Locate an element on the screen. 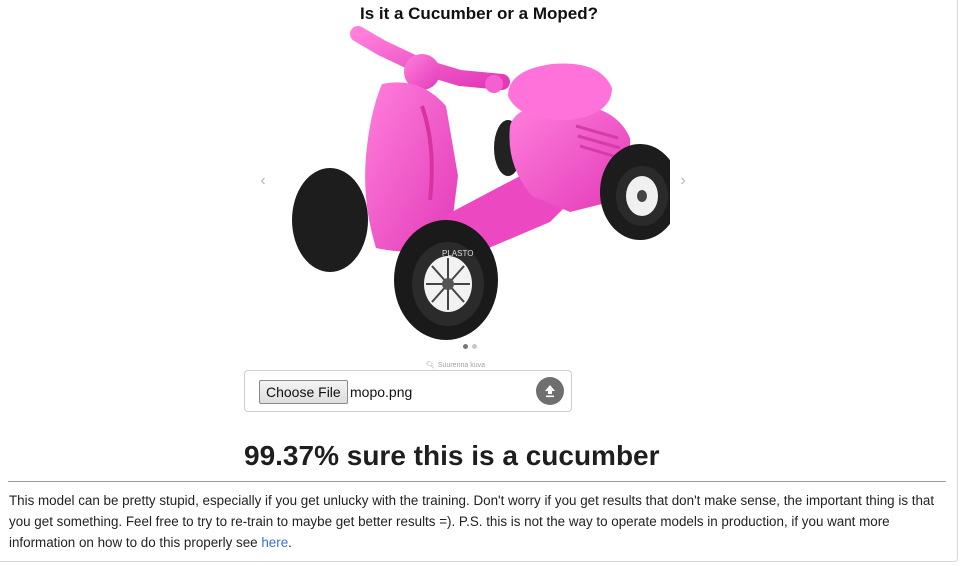 The image size is (972, 566). caption-text: Suurenna kuva is located at coordinates (461, 365).